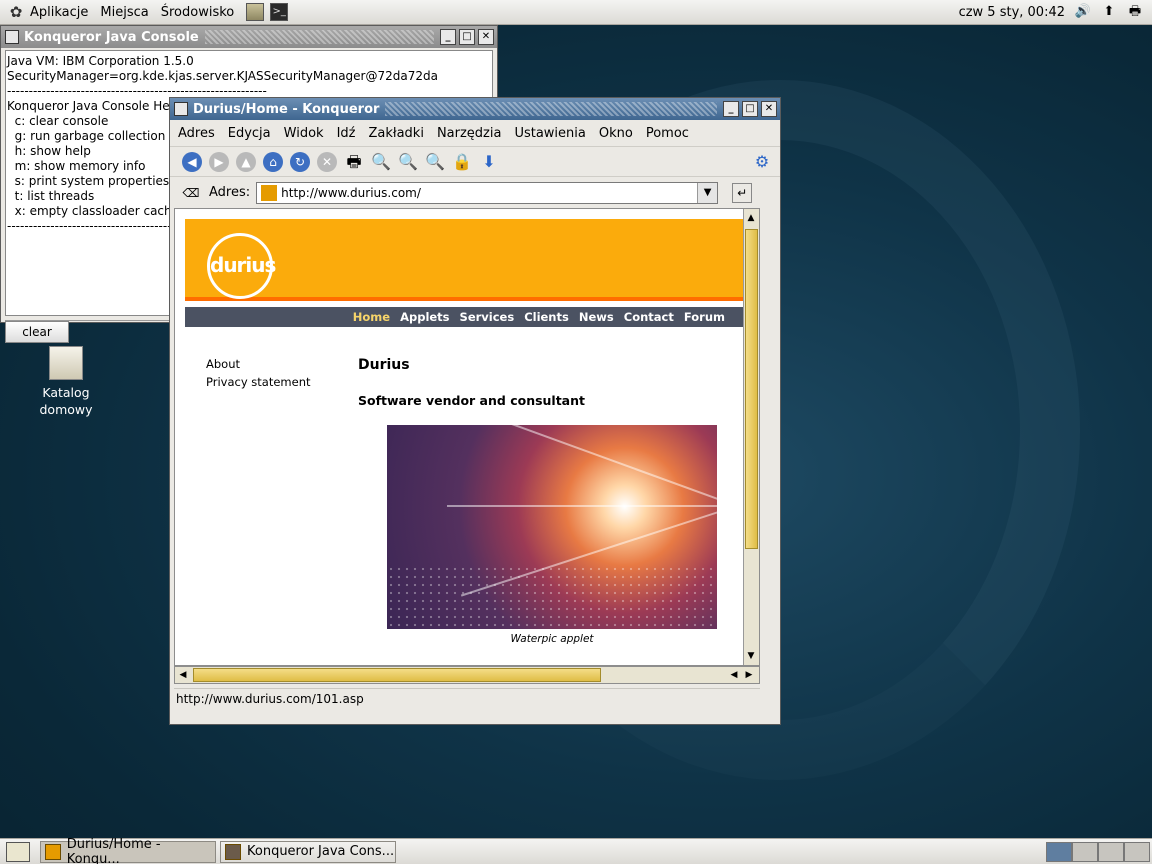 Image resolution: width=1152 pixels, height=864 pixels. What do you see at coordinates (649, 317) in the screenshot?
I see `nav-contact: Contact` at bounding box center [649, 317].